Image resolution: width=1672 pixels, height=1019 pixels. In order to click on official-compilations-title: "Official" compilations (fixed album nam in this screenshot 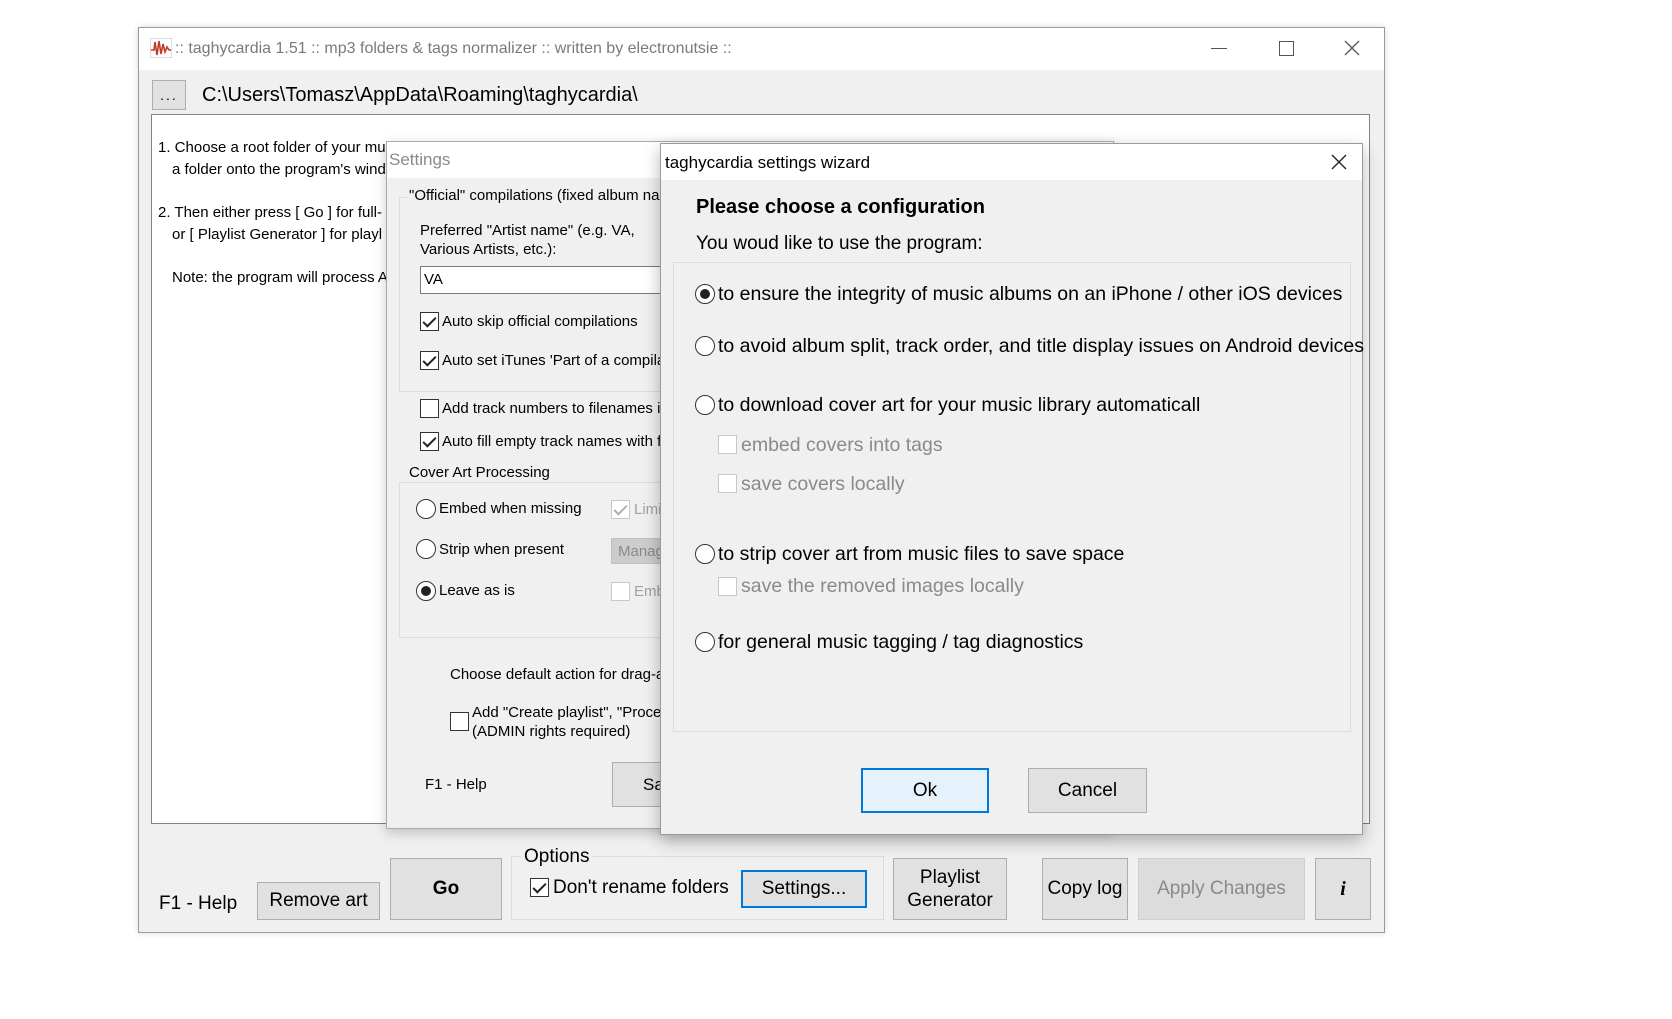, I will do `click(540, 195)`.